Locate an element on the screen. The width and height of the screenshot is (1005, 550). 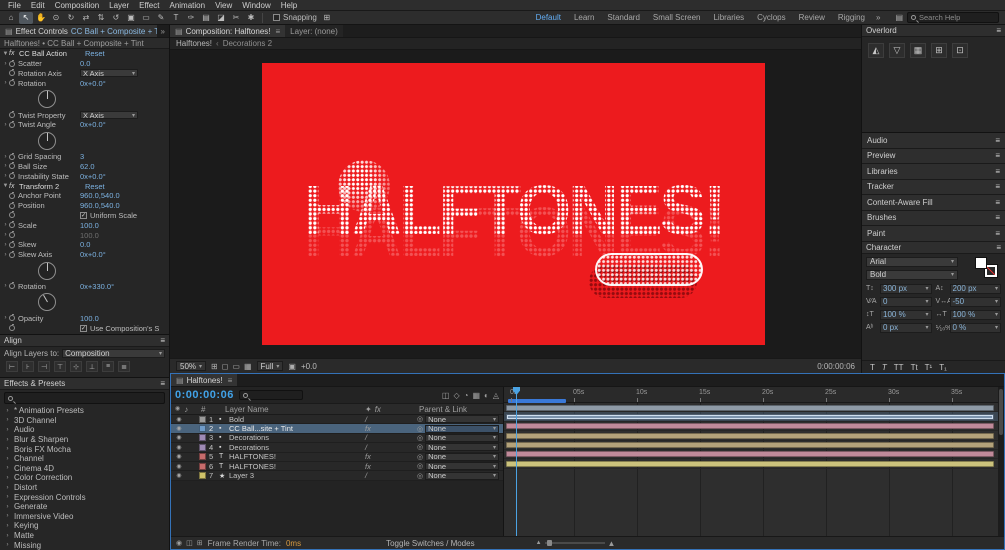
menu-effect: Effect is located at coordinates (149, 5).